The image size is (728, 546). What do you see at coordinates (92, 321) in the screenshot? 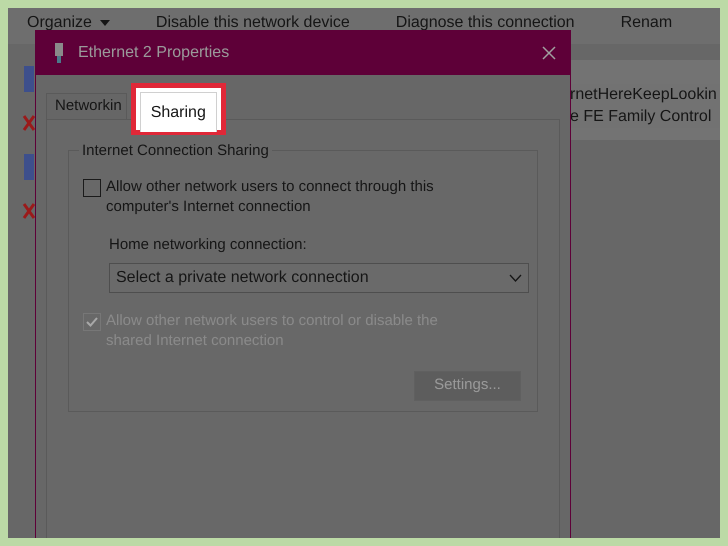
I see `checkmark-icon` at bounding box center [92, 321].